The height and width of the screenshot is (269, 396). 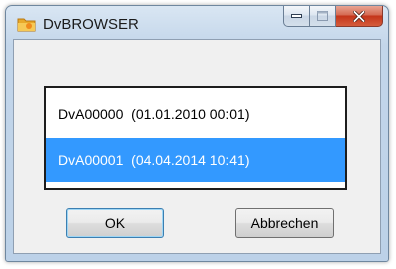 I want to click on minimize-button, so click(x=296, y=16).